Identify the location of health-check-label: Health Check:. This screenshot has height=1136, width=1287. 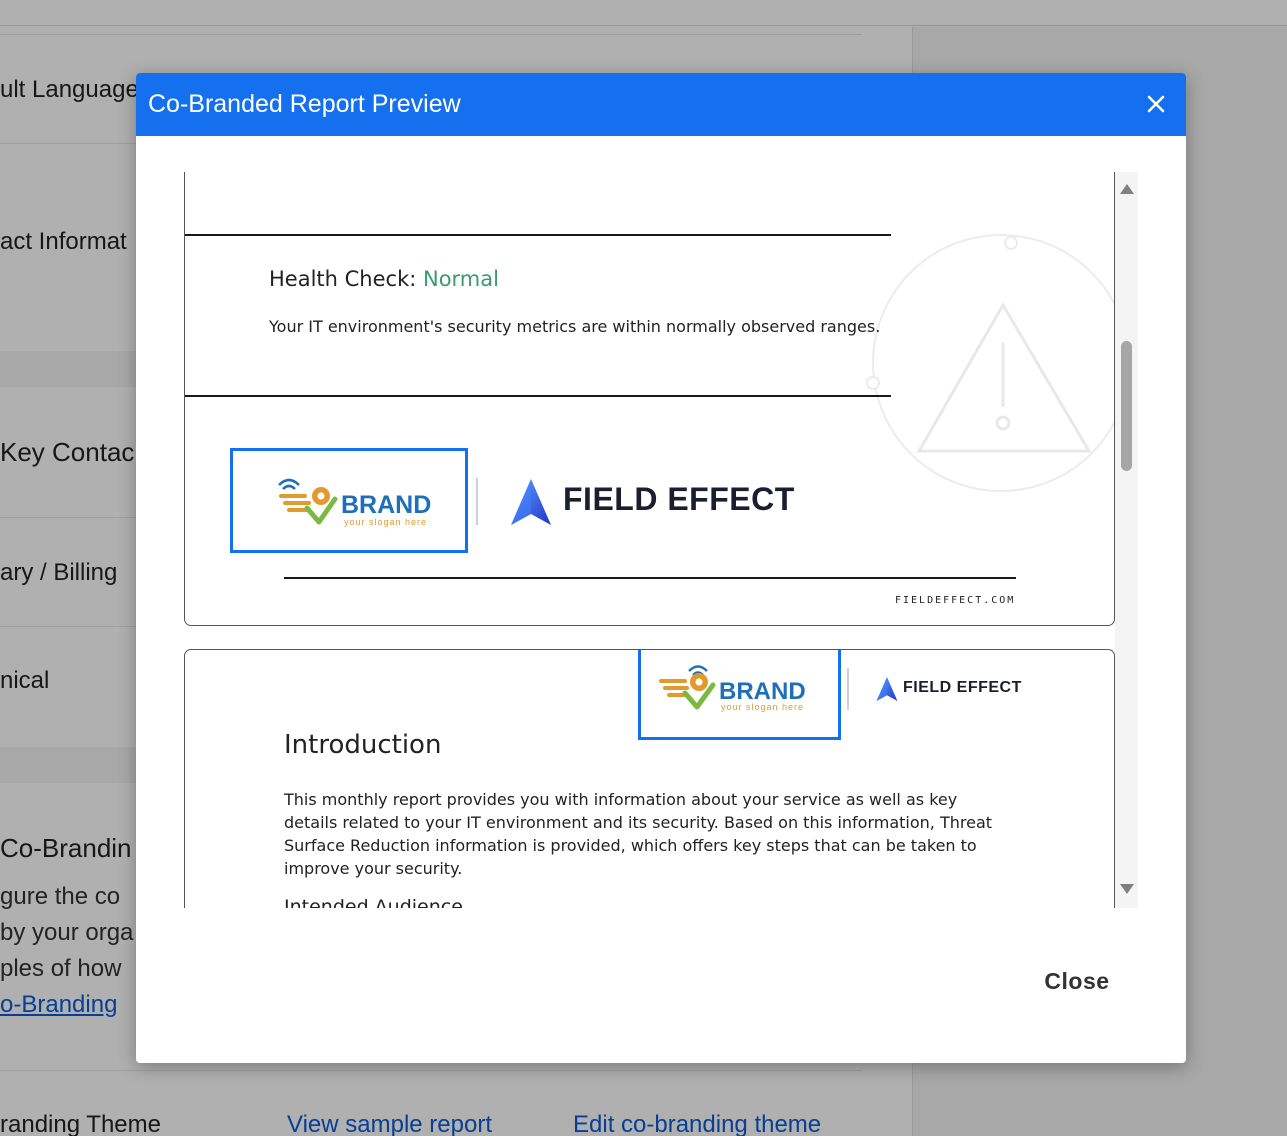
(346, 279).